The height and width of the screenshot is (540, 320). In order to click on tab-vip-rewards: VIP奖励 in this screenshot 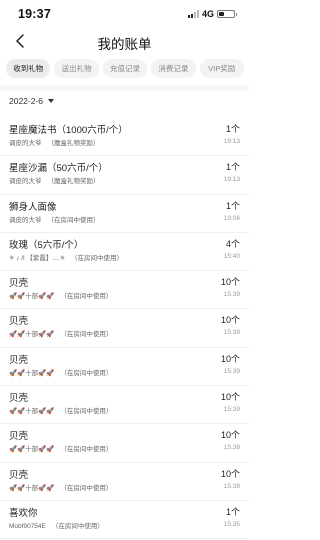, I will do `click(222, 68)`.